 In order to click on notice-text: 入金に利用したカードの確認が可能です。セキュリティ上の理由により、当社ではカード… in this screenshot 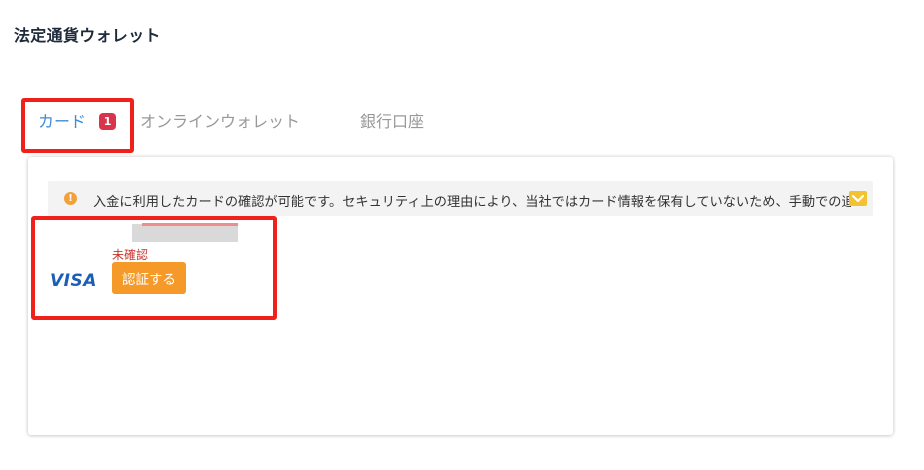, I will do `click(472, 202)`.